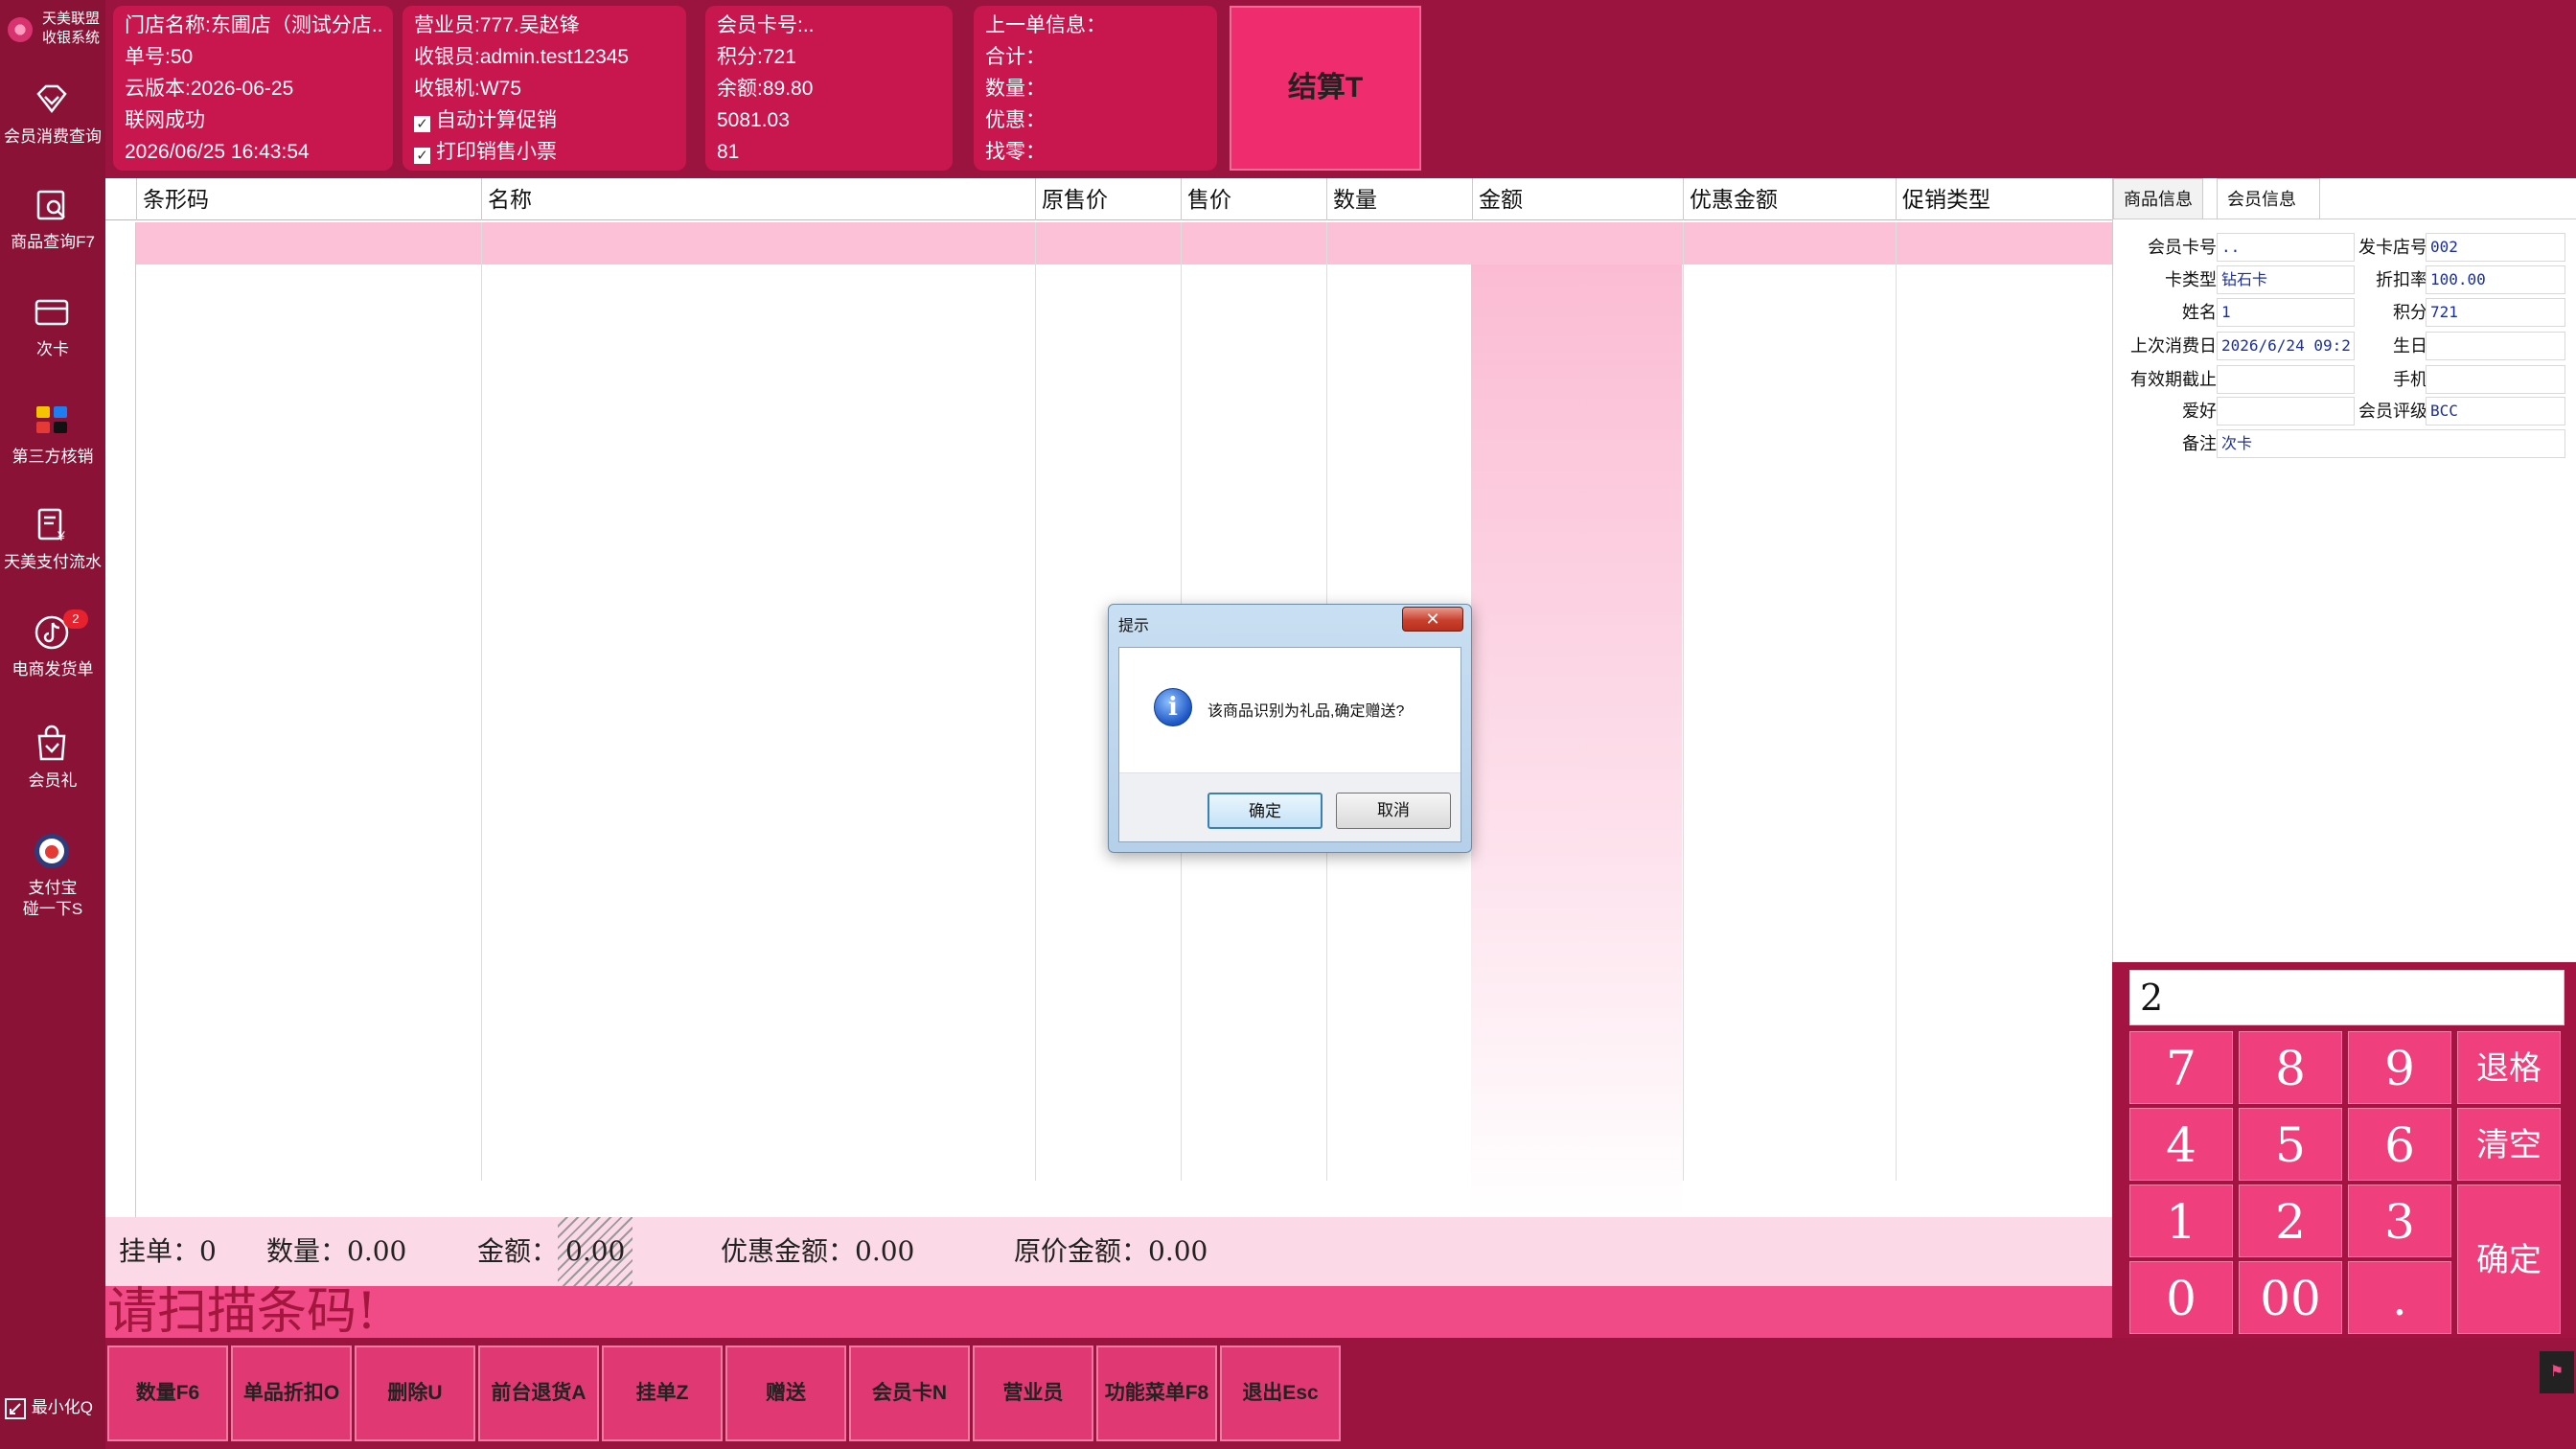 Image resolution: width=2576 pixels, height=1449 pixels. Describe the element at coordinates (757, 57) in the screenshot. I see `member-points: 积分:721` at that location.